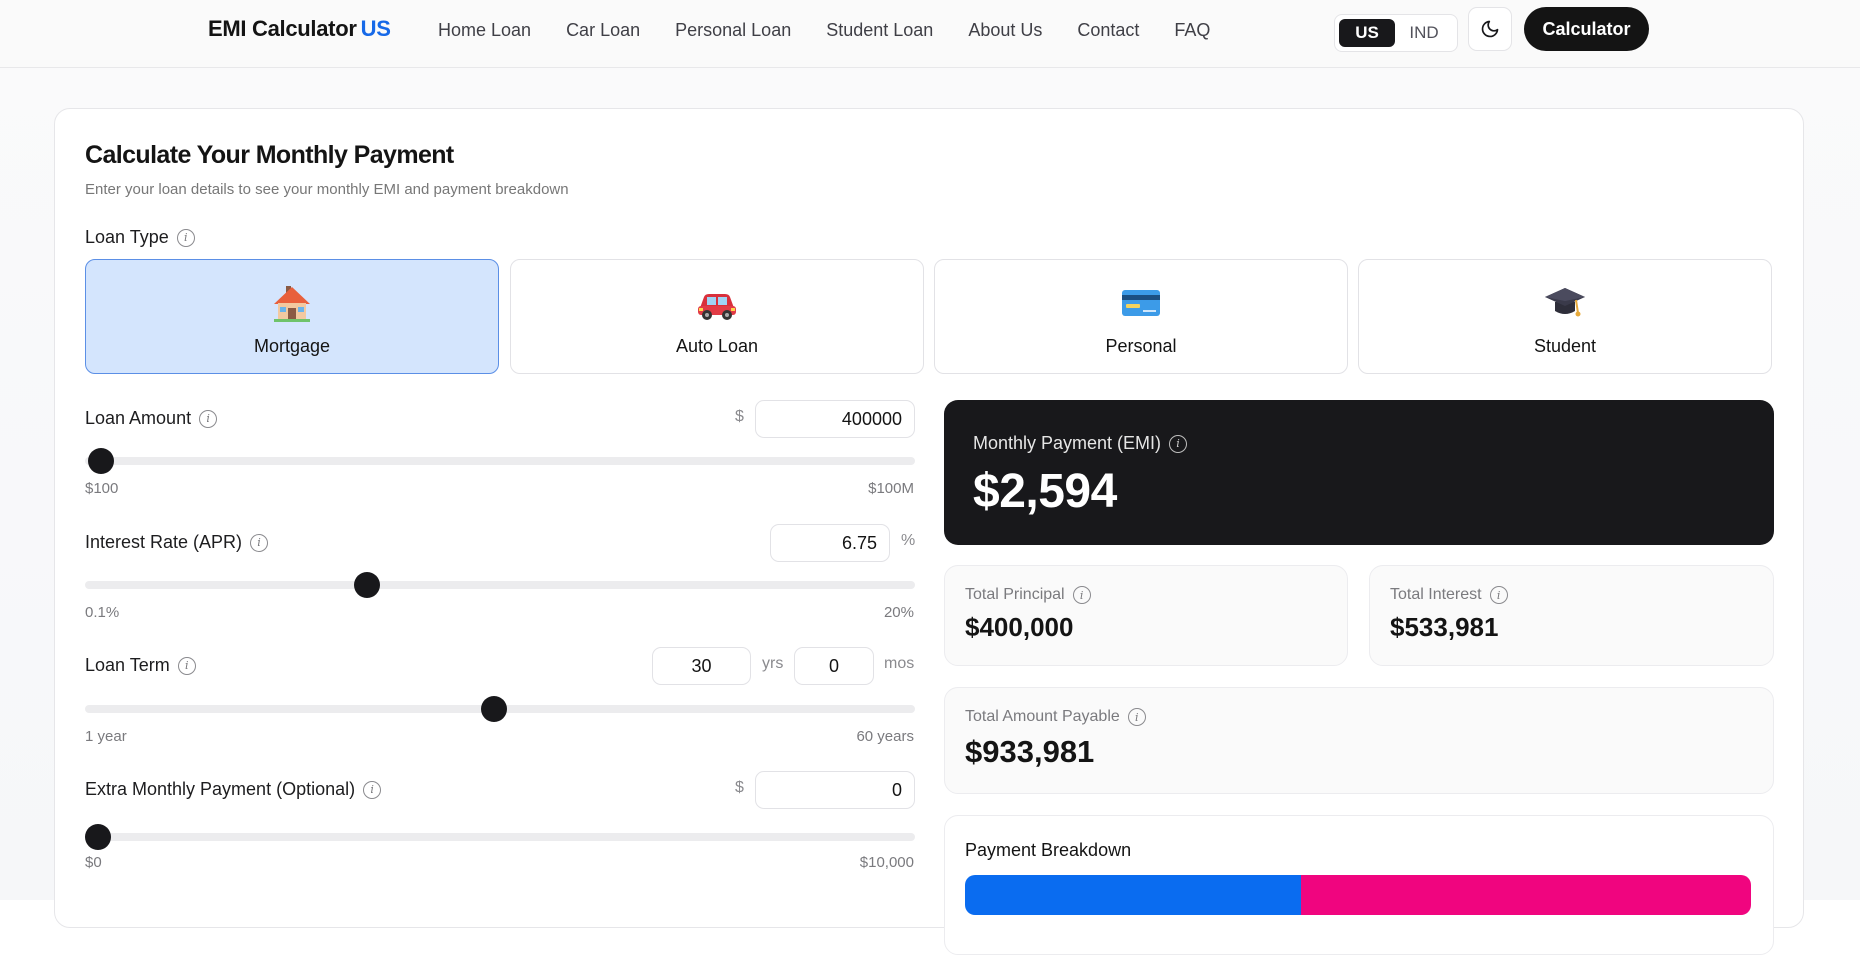  Describe the element at coordinates (493, 709) in the screenshot. I see `loan-term-slider-thumb` at that location.